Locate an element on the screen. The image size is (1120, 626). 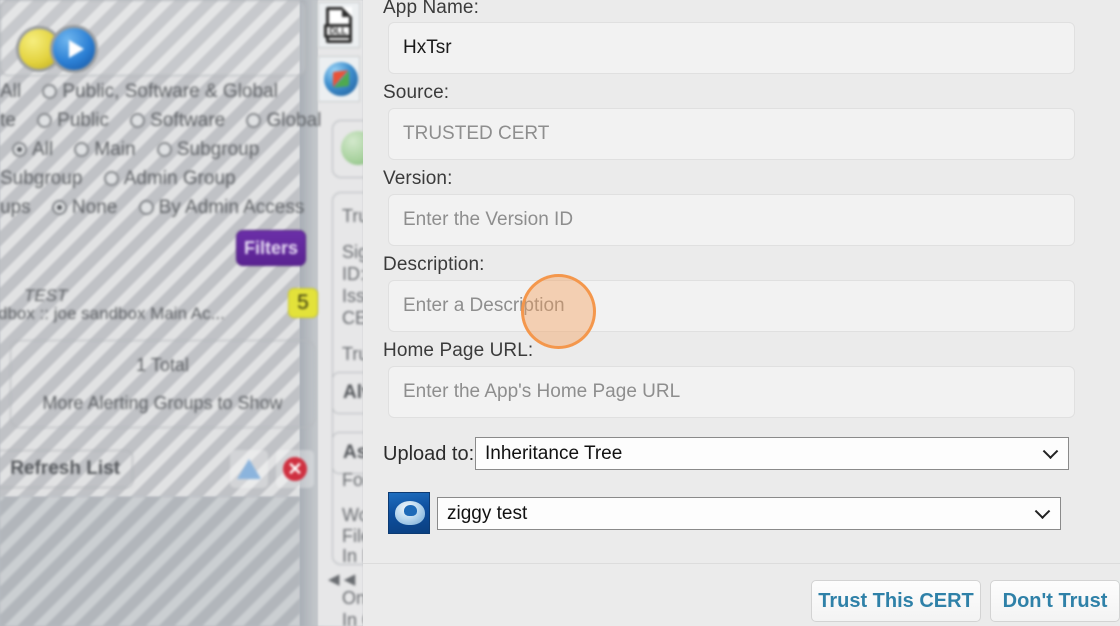
dialog-footer: Trust This CERT Don't Trust is located at coordinates (741, 594).